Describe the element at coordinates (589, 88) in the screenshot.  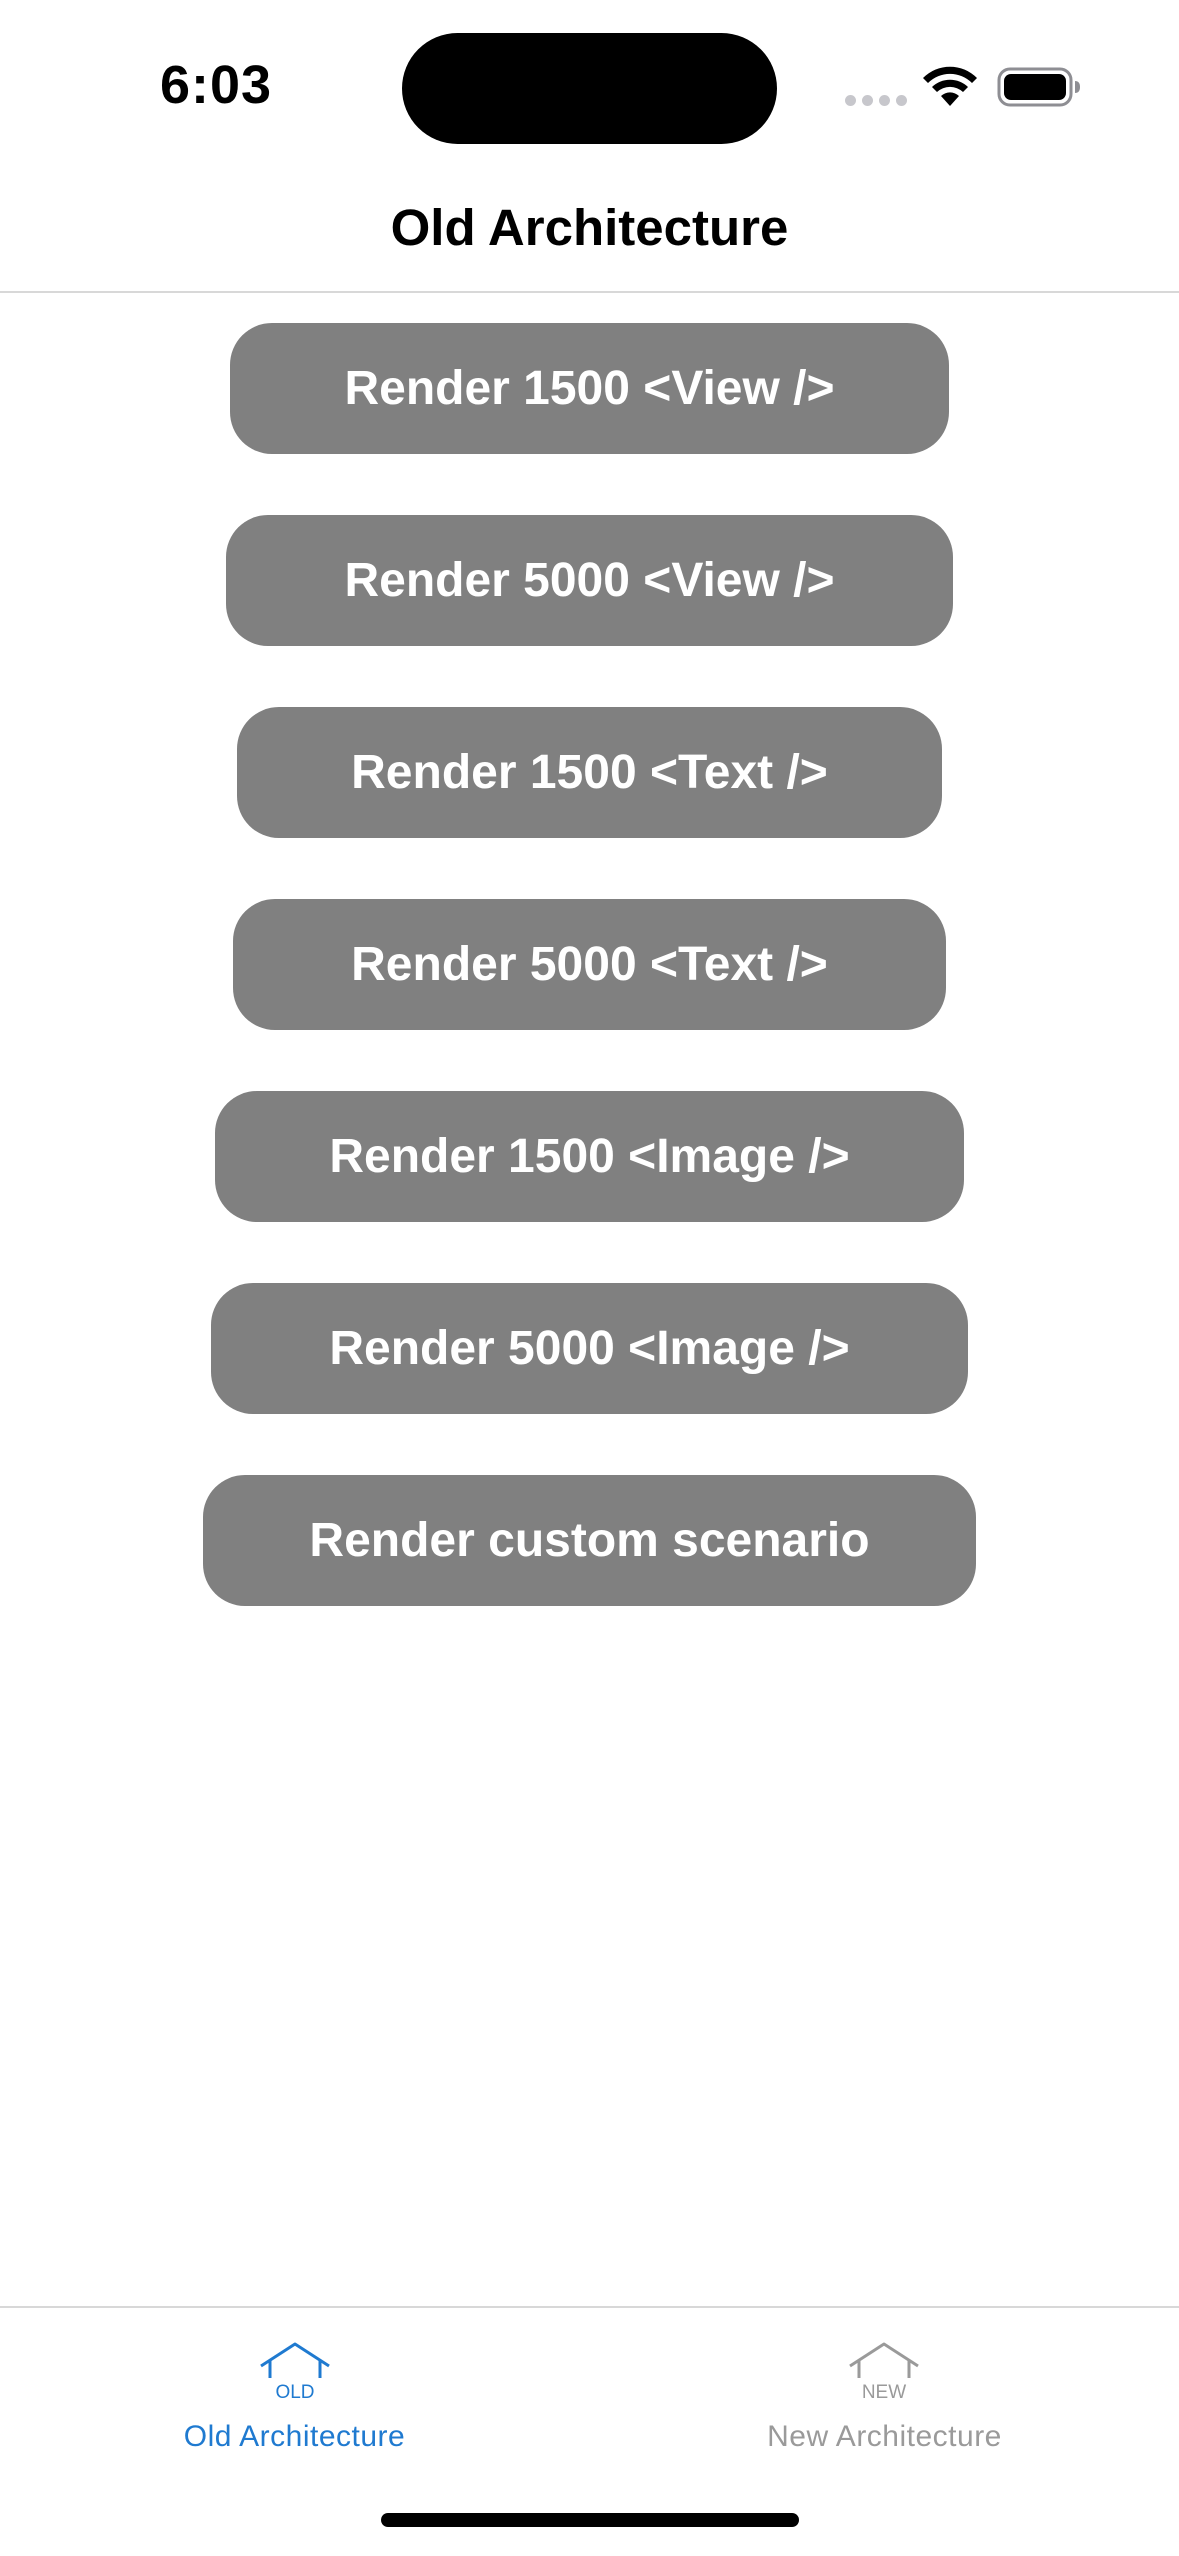
I see `dynamic-island` at that location.